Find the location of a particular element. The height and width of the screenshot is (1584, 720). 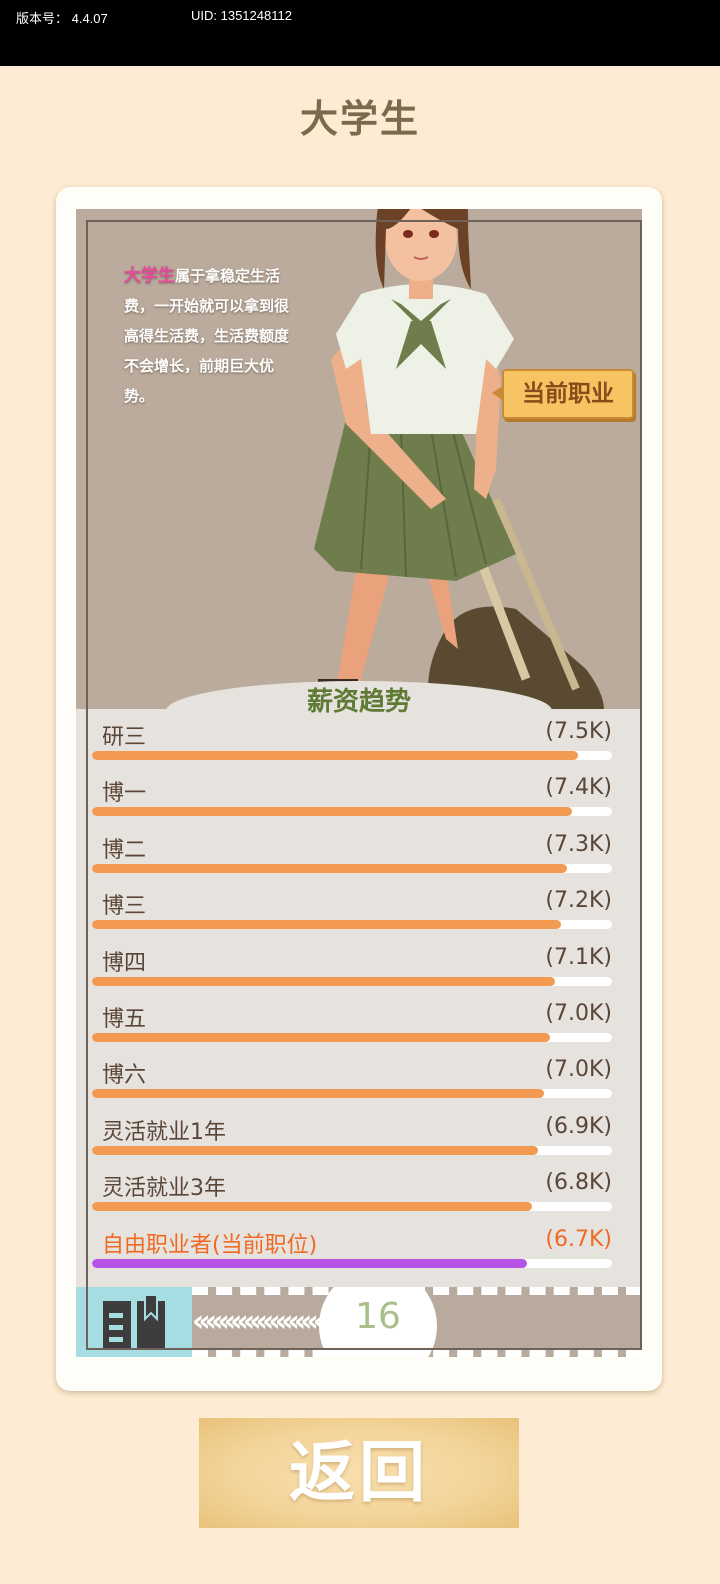

page-number: 16 is located at coordinates (378, 1322).